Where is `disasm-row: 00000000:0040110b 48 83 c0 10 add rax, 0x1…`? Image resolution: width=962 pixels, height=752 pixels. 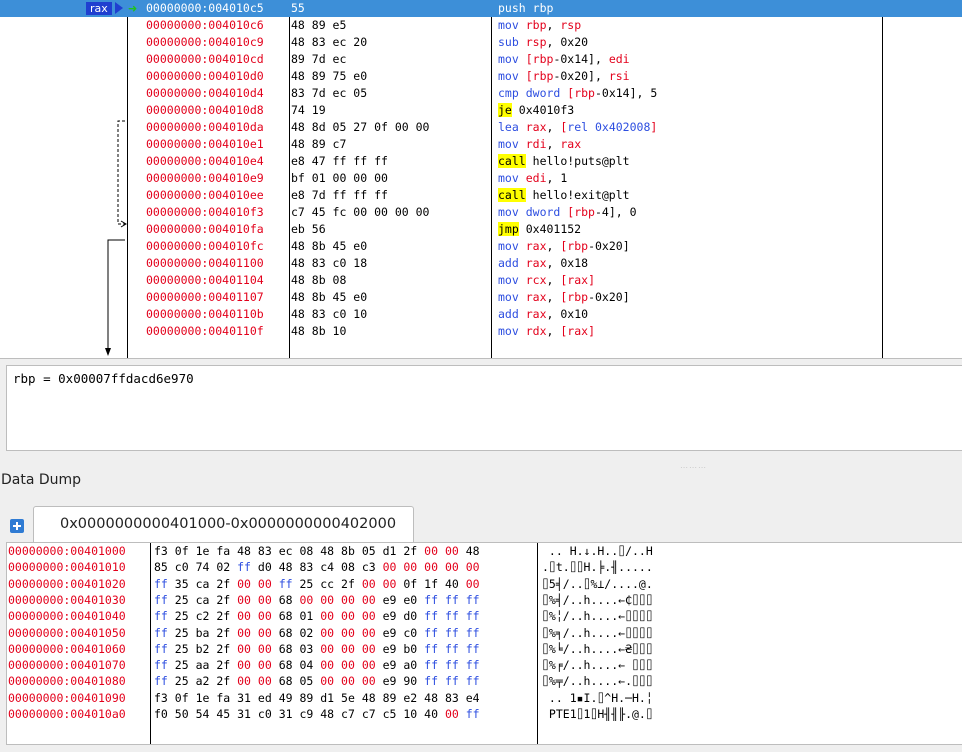
disasm-row: 00000000:0040110b 48 83 c0 10 add rax, 0x1… is located at coordinates (481, 314).